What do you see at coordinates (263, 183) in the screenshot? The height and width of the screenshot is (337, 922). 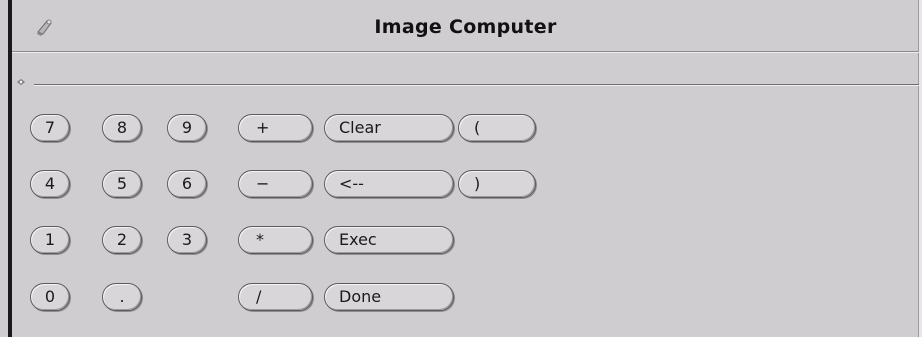 I see `key-label: −` at bounding box center [263, 183].